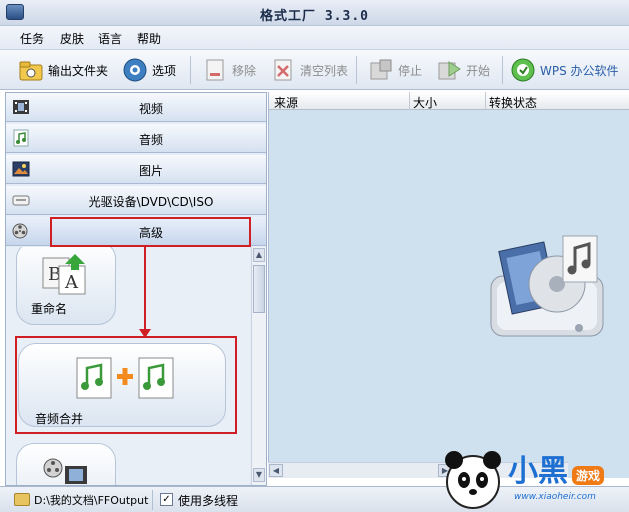 The height and width of the screenshot is (512, 629). I want to click on film-icon, so click(21, 107).